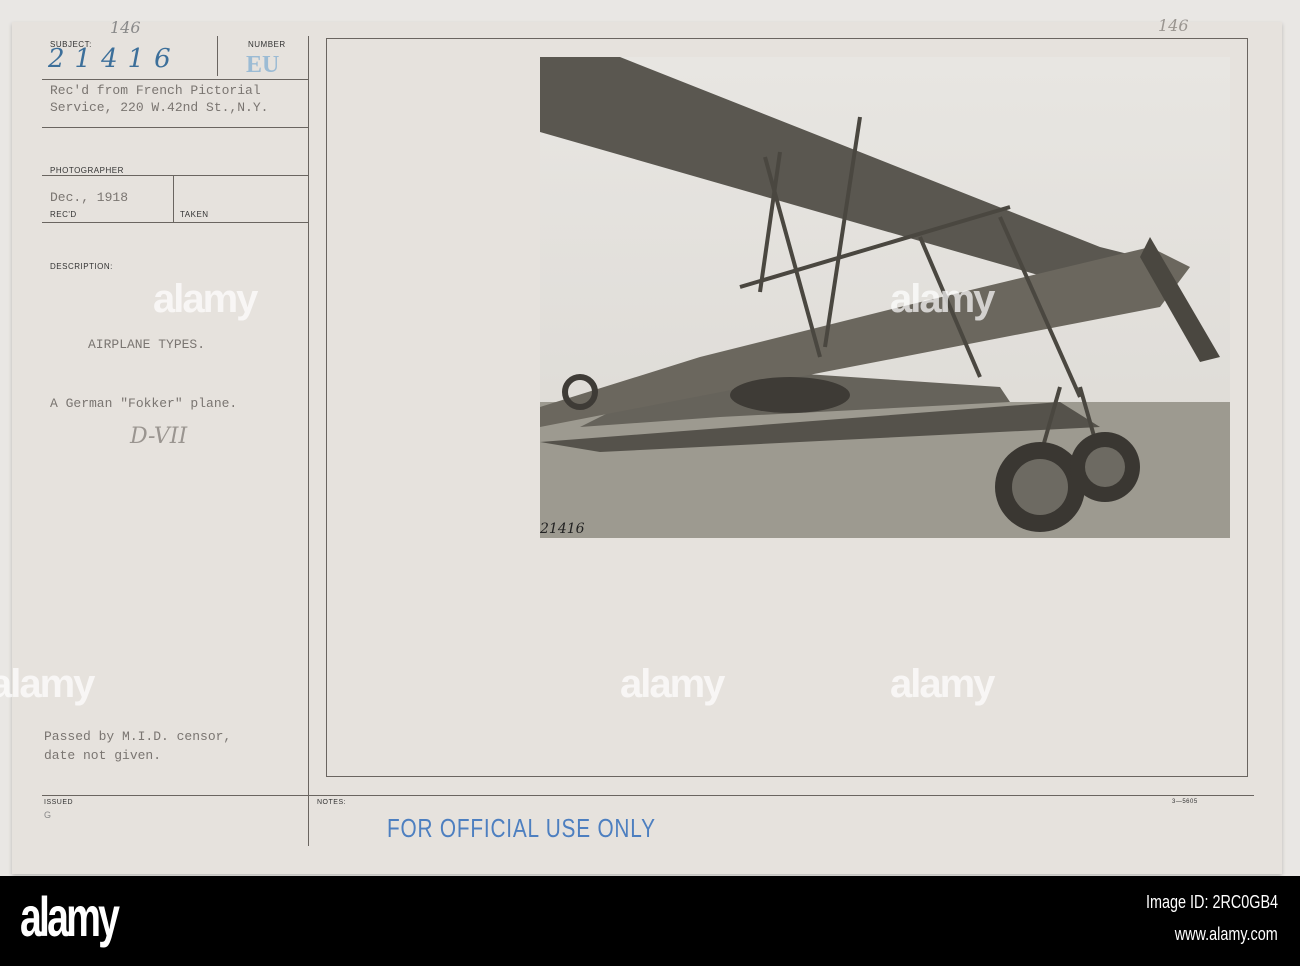 Image resolution: width=1300 pixels, height=966 pixels. What do you see at coordinates (1226, 934) in the screenshot?
I see `site-url: www.alamy.com` at bounding box center [1226, 934].